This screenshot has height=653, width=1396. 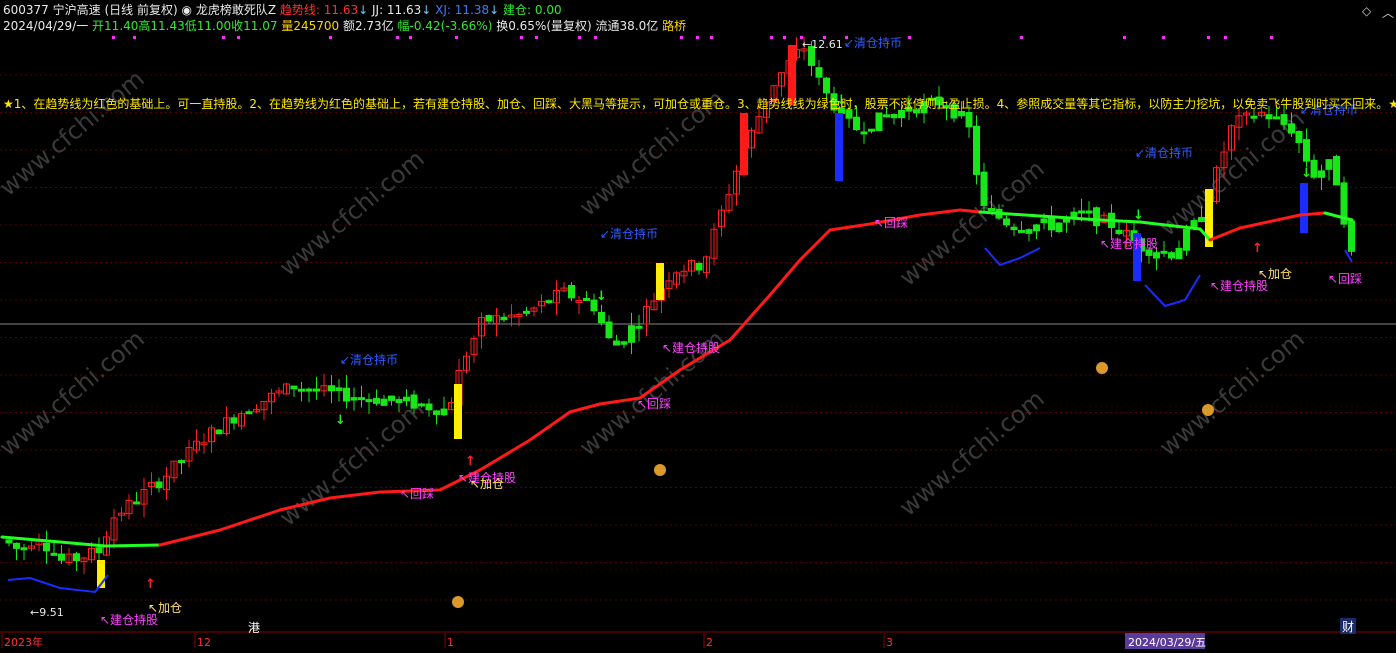 What do you see at coordinates (470, 461) in the screenshot?
I see `up-arrow-icon: ↑` at bounding box center [470, 461].